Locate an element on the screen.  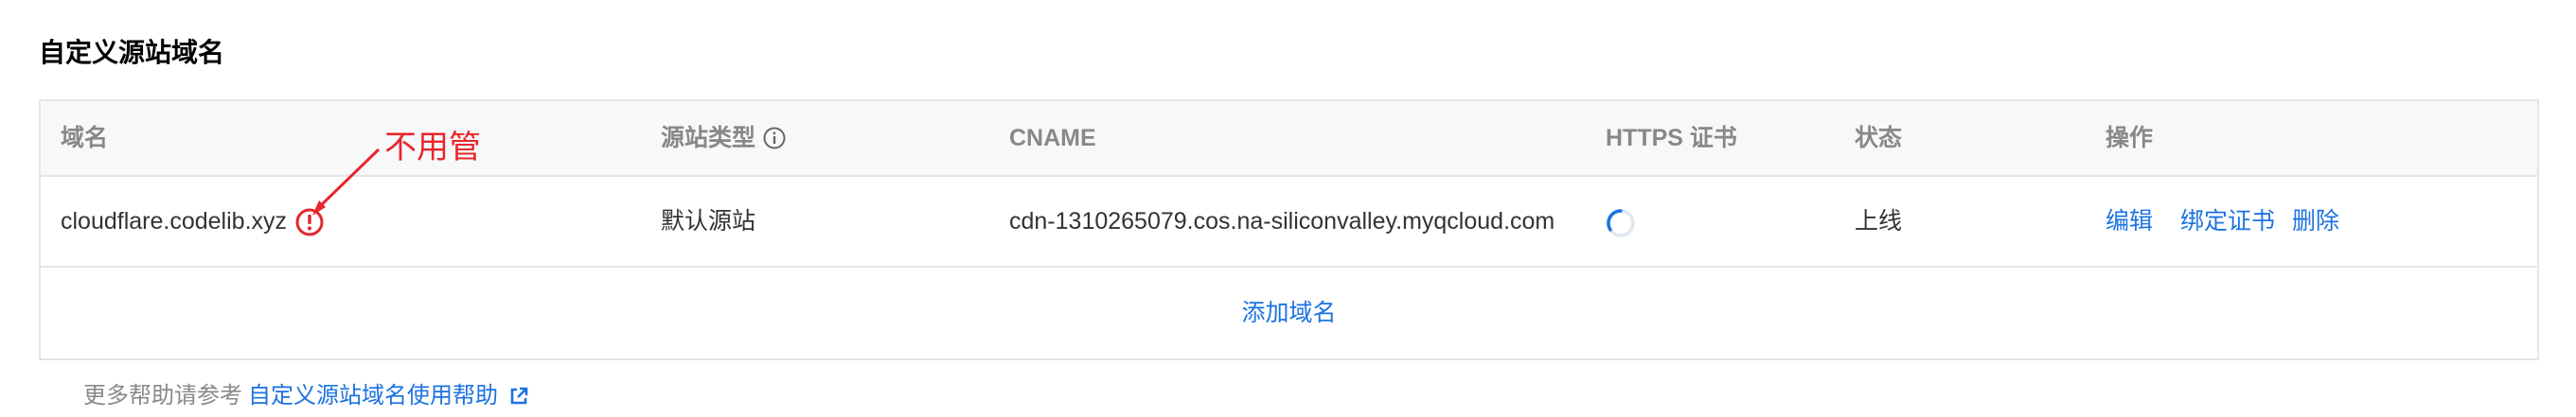
header-origin-type: 源站类型 is located at coordinates (724, 138).